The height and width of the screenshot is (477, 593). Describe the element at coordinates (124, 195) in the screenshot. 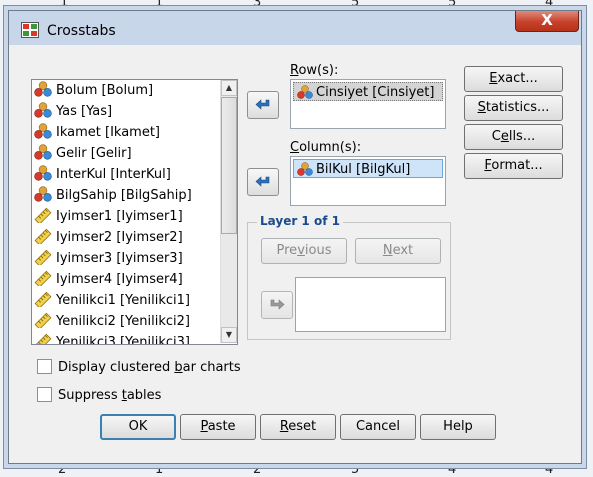

I see `variable-label: BilgSahip [BilgSahip]` at that location.